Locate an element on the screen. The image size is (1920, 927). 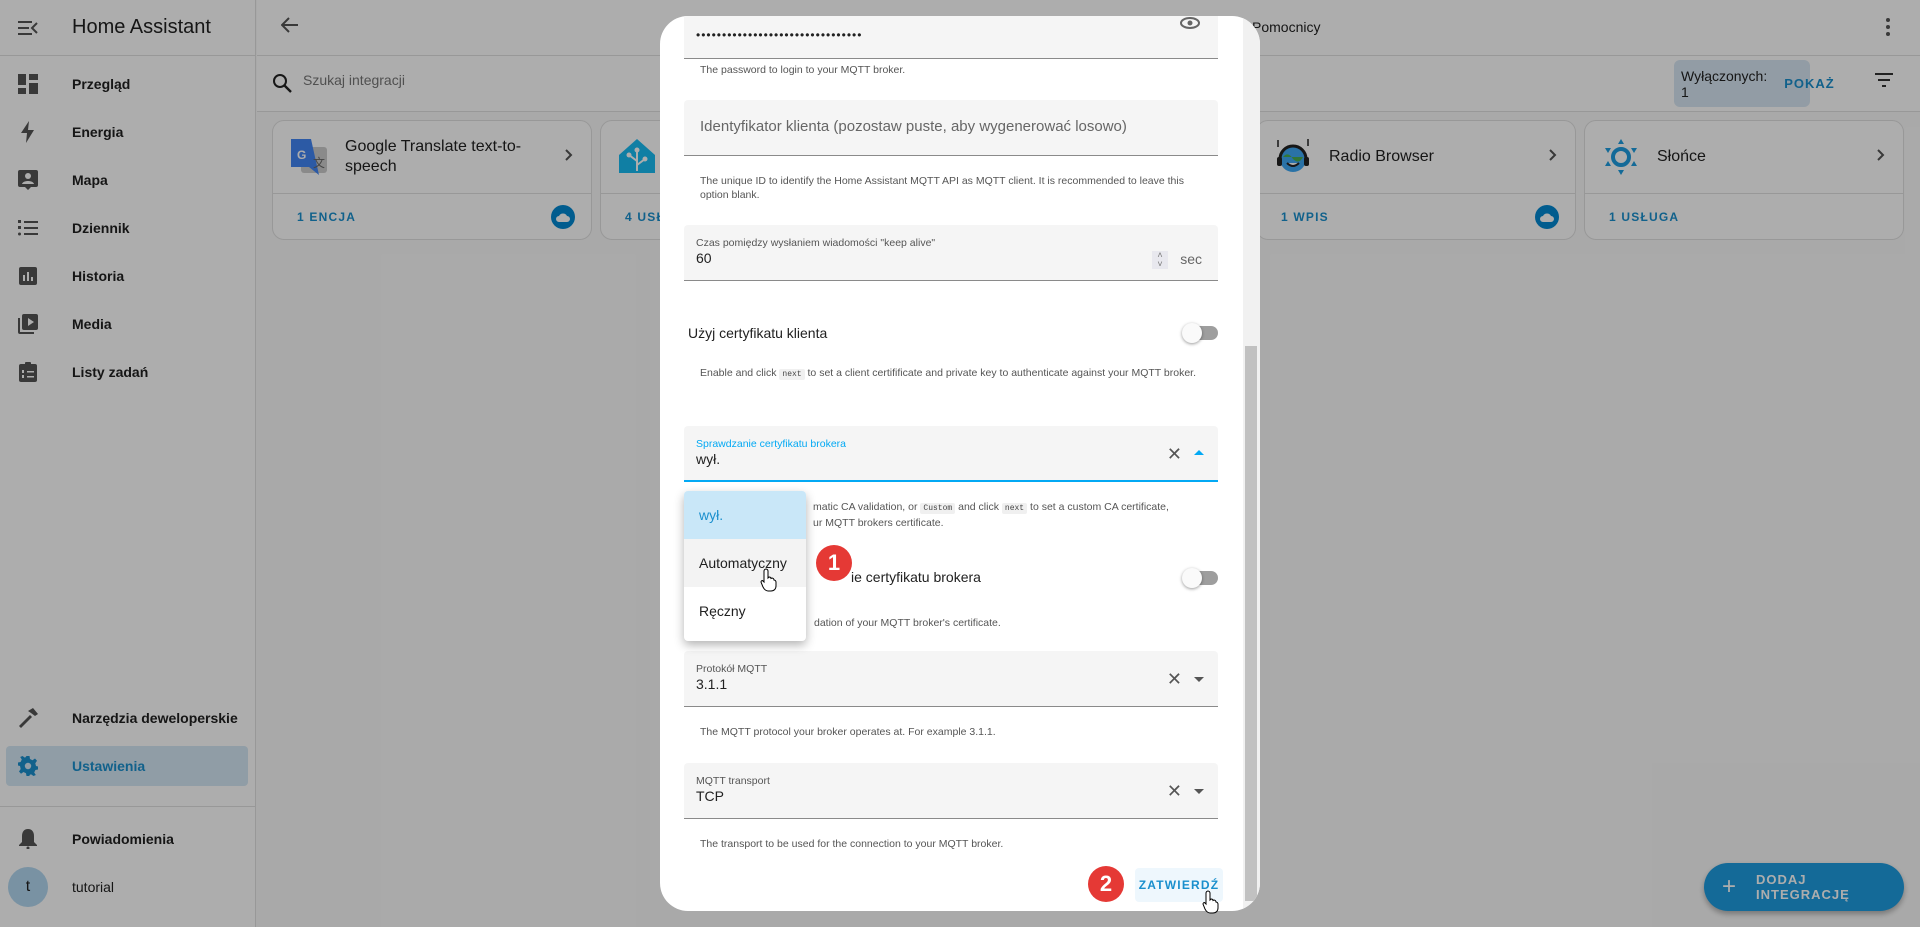
keepalive-unit: sec is located at coordinates (1191, 259).